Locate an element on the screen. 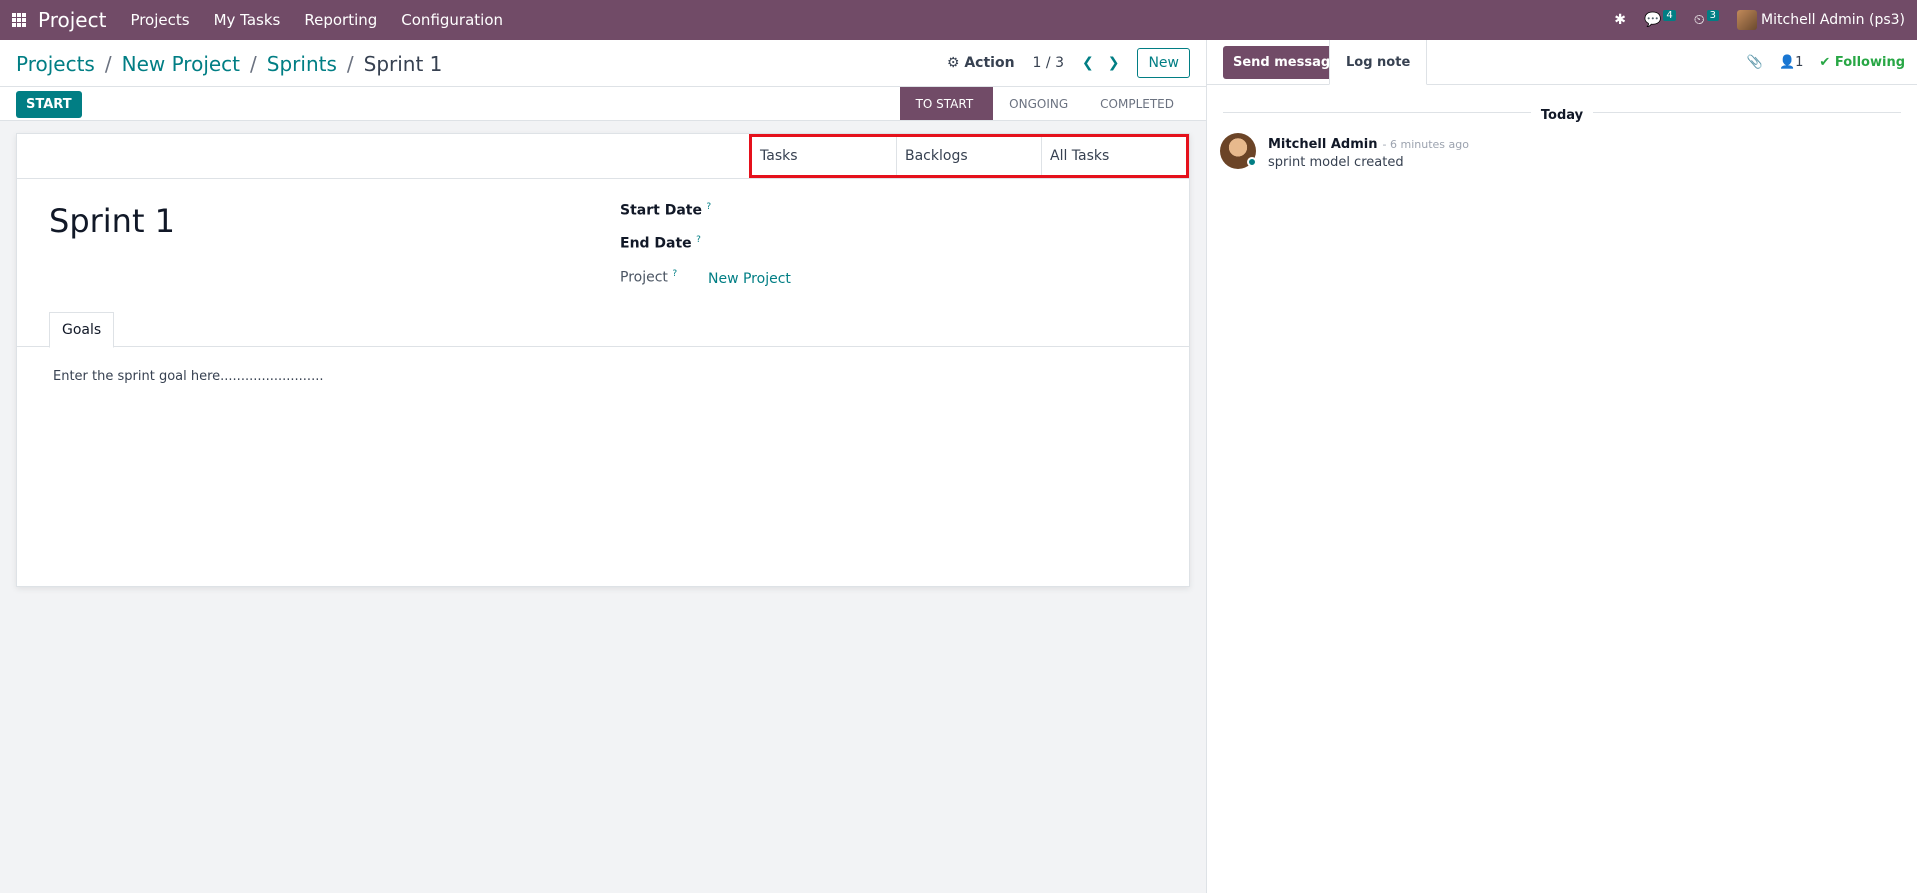 This screenshot has height=893, width=1917. breadcrumb-new-project: New Project is located at coordinates (181, 64).